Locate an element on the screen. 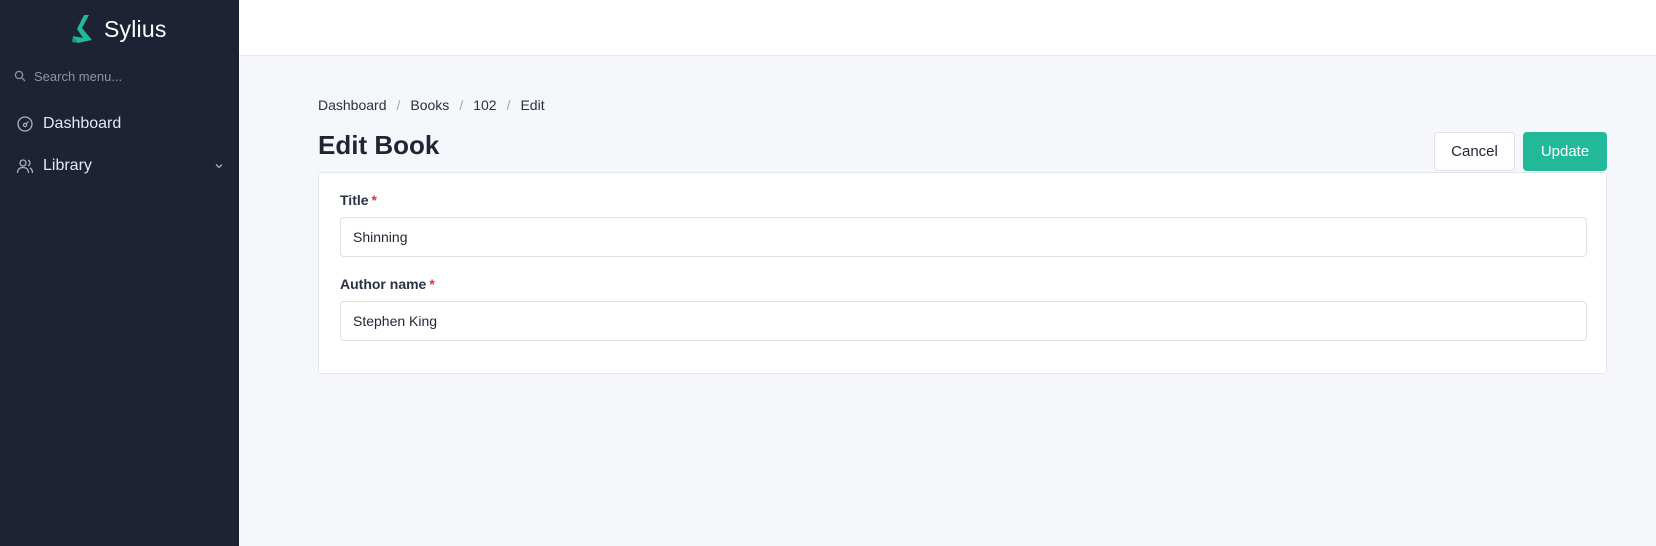 The width and height of the screenshot is (1656, 546). chevron-down-icon is located at coordinates (219, 166).